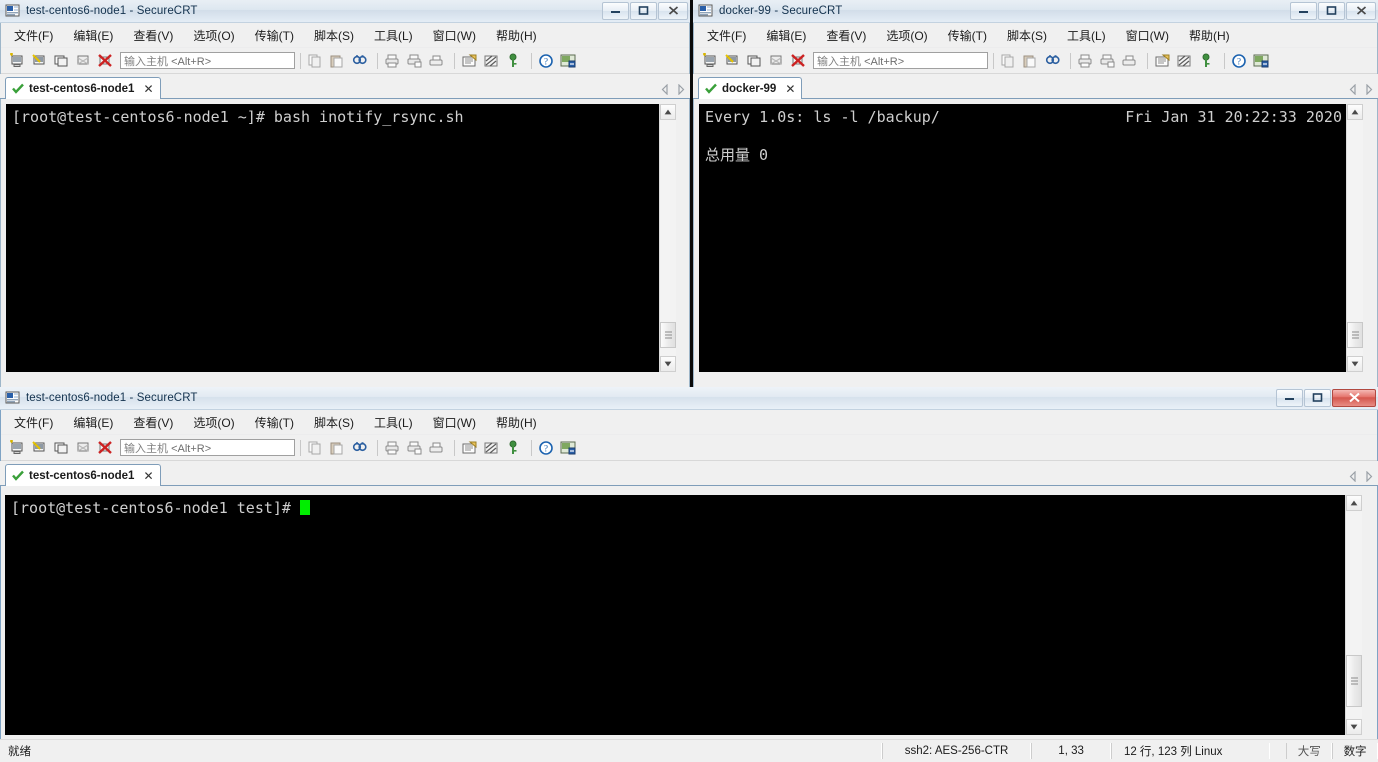 This screenshot has width=1378, height=762. Describe the element at coordinates (345, 86) in the screenshot. I see `tabstrip-top-left: test-centos6-node1 ✕` at that location.